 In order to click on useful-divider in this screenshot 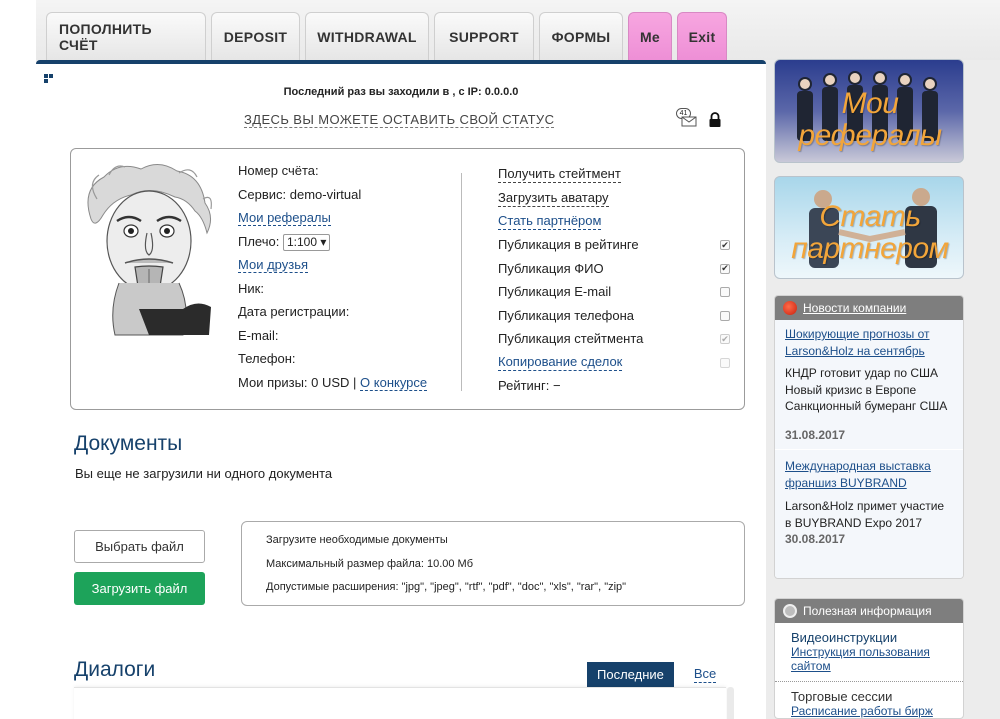, I will do `click(869, 681)`.